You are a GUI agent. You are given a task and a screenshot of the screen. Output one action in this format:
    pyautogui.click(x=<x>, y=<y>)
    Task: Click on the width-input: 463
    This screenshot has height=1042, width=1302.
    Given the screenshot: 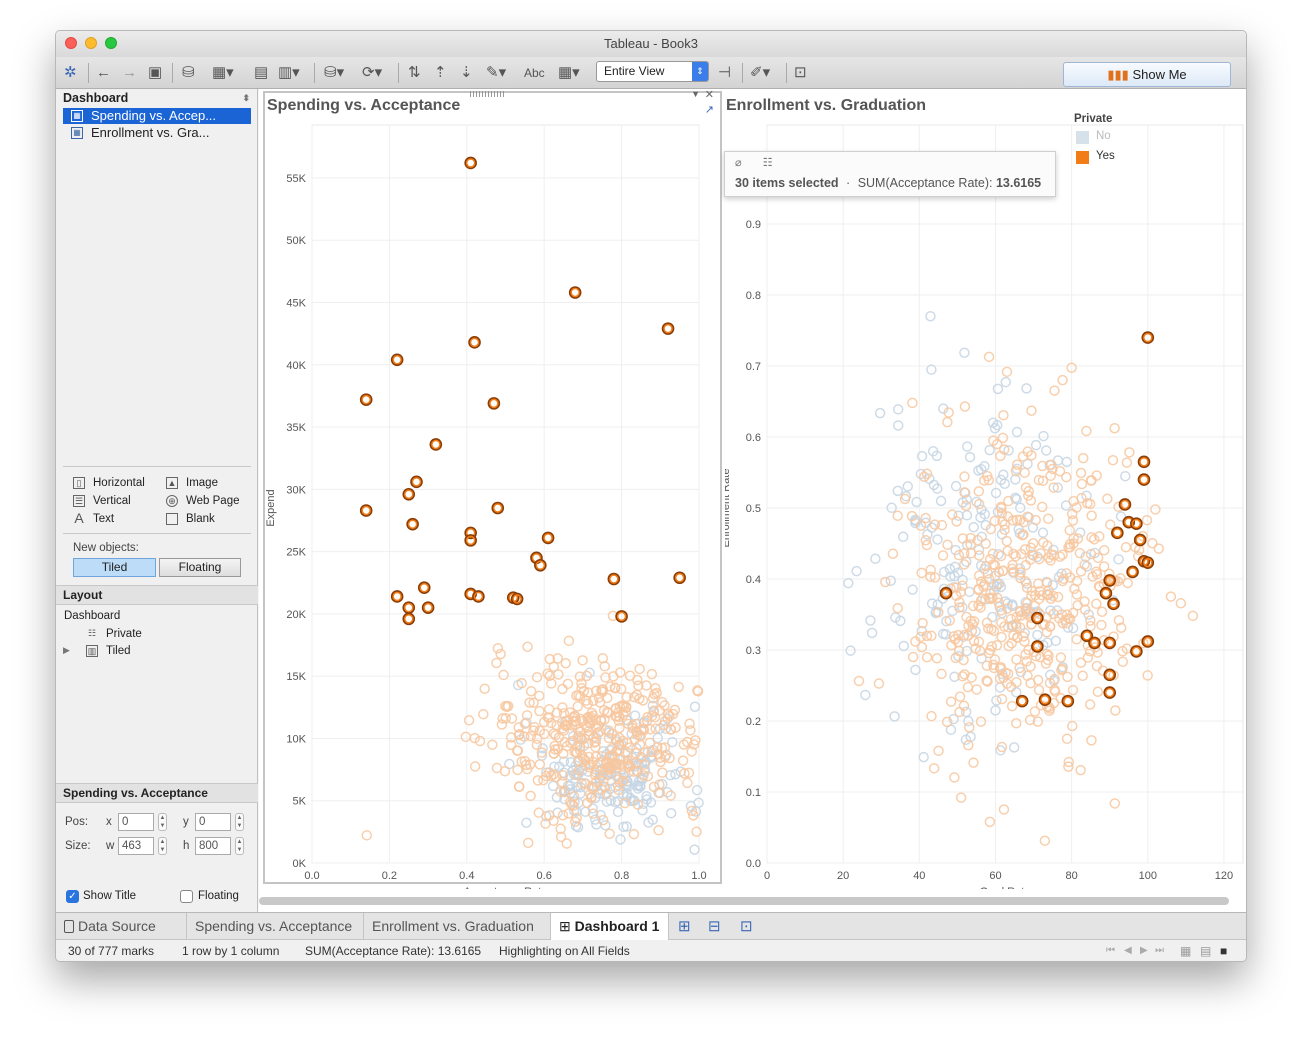 What is the action you would take?
    pyautogui.click(x=136, y=846)
    